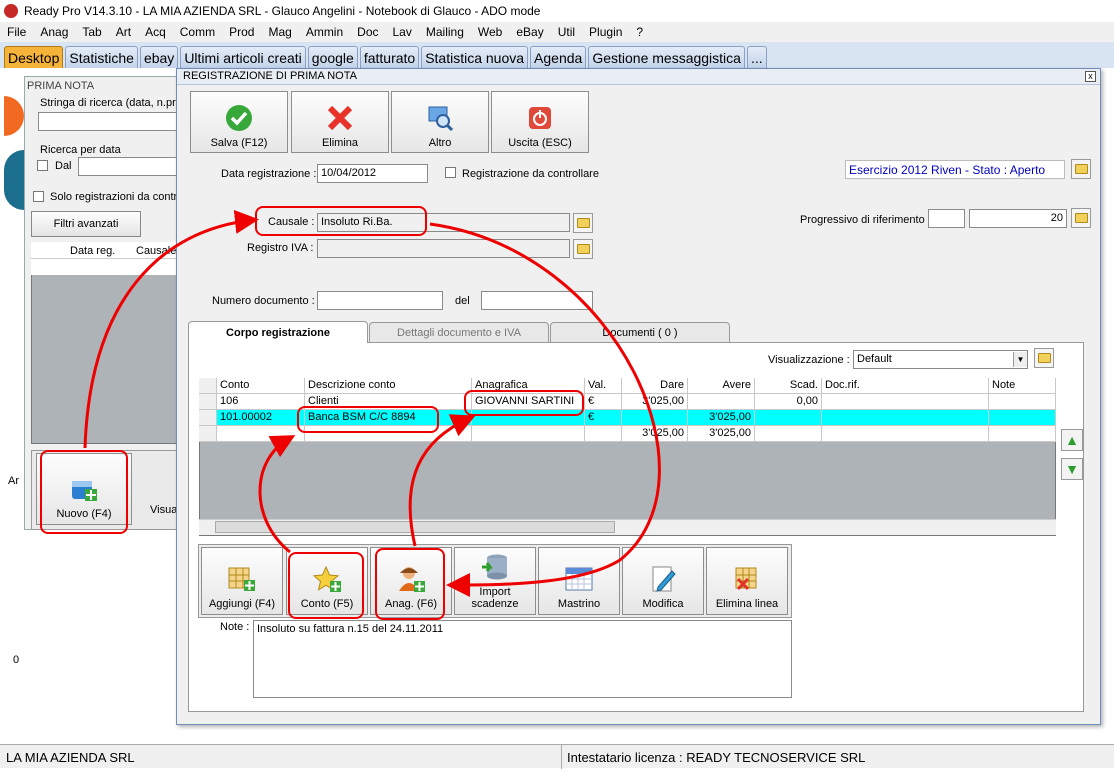  Describe the element at coordinates (16, 32) in the screenshot. I see `menu-file: File` at that location.